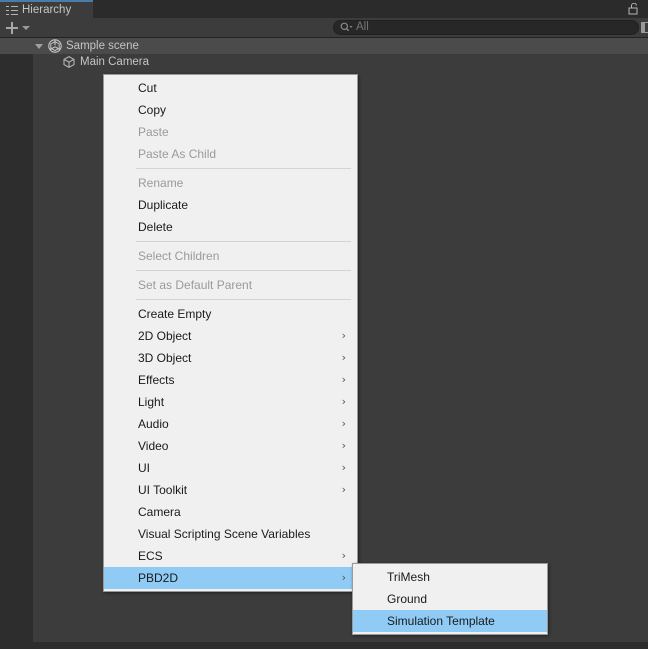 The width and height of the screenshot is (648, 649). I want to click on search-input: All, so click(486, 27).